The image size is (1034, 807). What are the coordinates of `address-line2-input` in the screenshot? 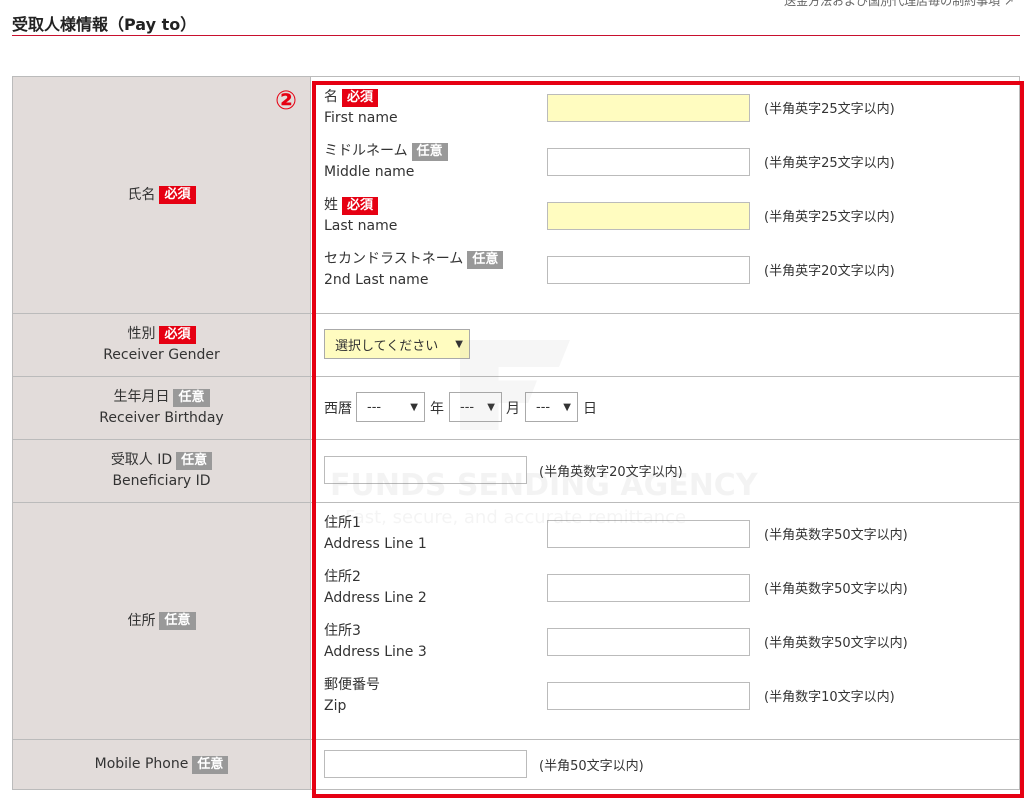 It's located at (648, 588).